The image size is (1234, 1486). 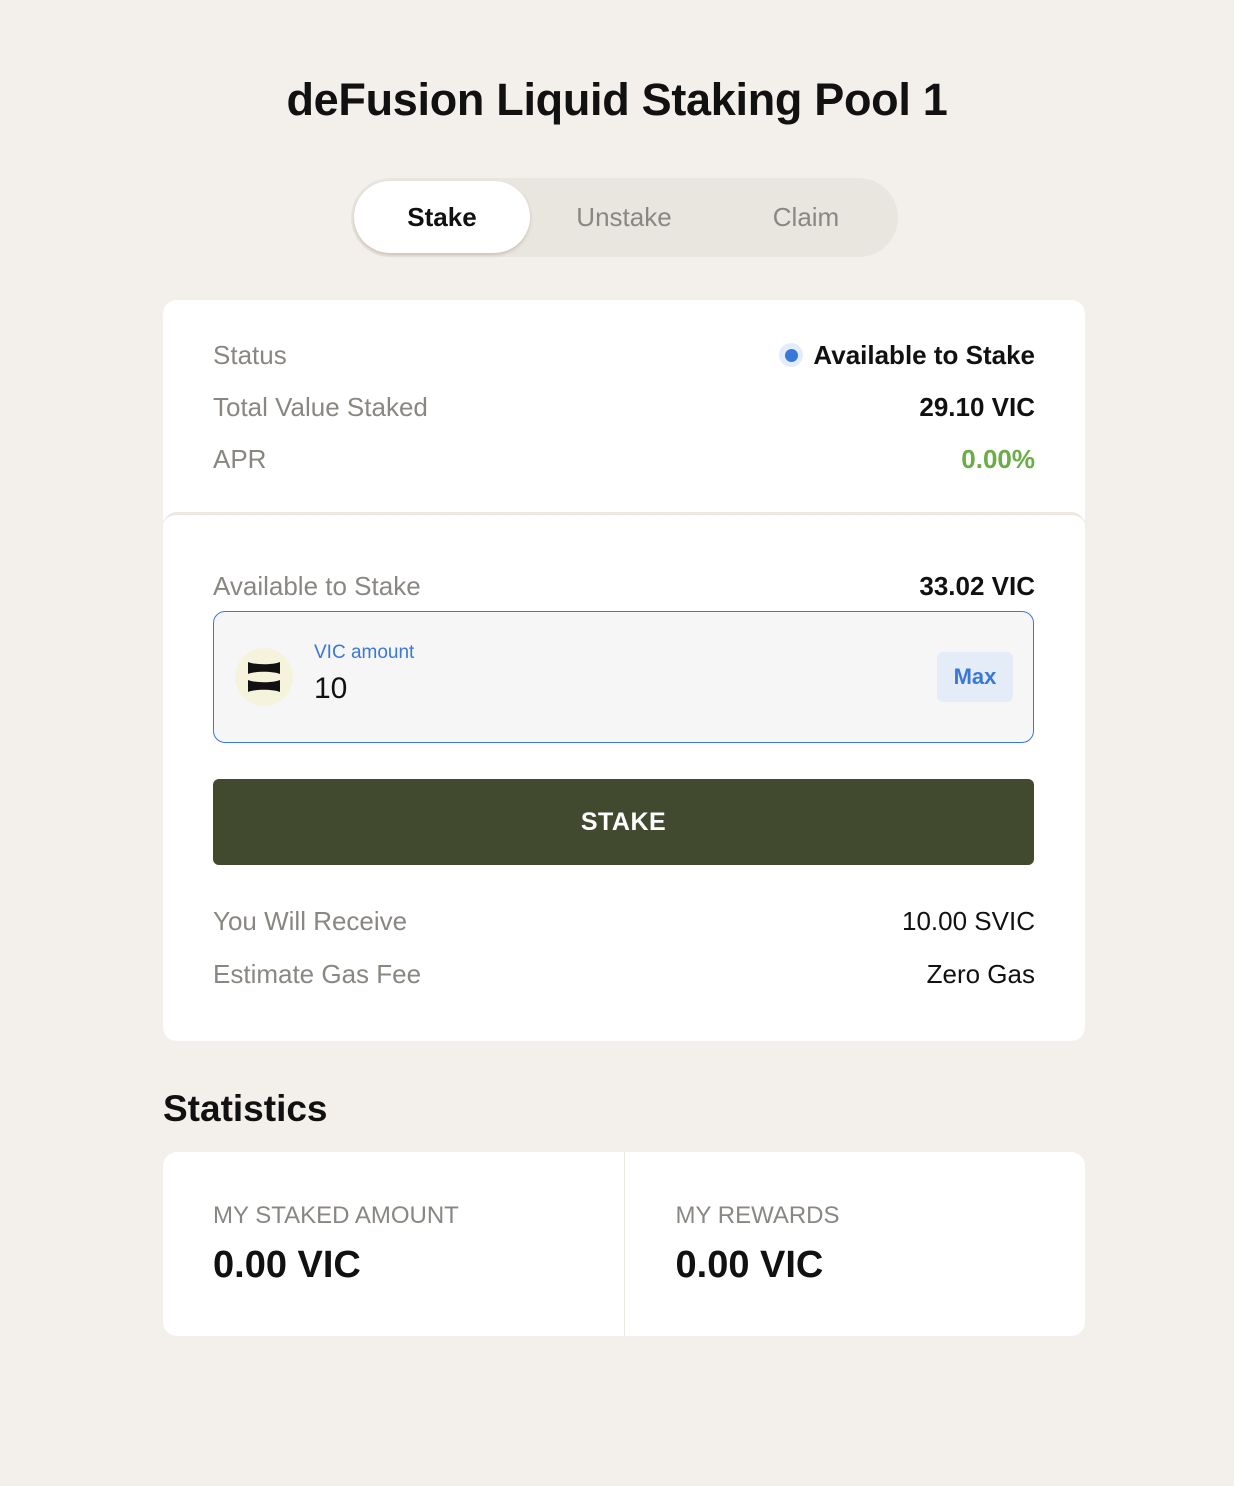 What do you see at coordinates (624, 459) in the screenshot?
I see `apr-row: APR 0.00%` at bounding box center [624, 459].